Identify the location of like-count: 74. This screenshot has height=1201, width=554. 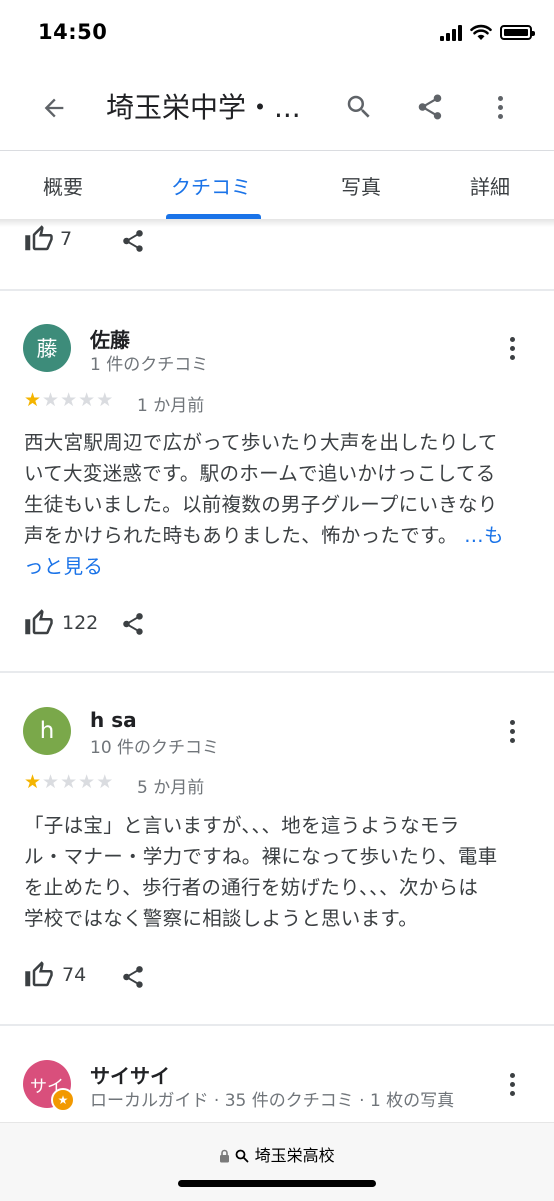
(74, 975).